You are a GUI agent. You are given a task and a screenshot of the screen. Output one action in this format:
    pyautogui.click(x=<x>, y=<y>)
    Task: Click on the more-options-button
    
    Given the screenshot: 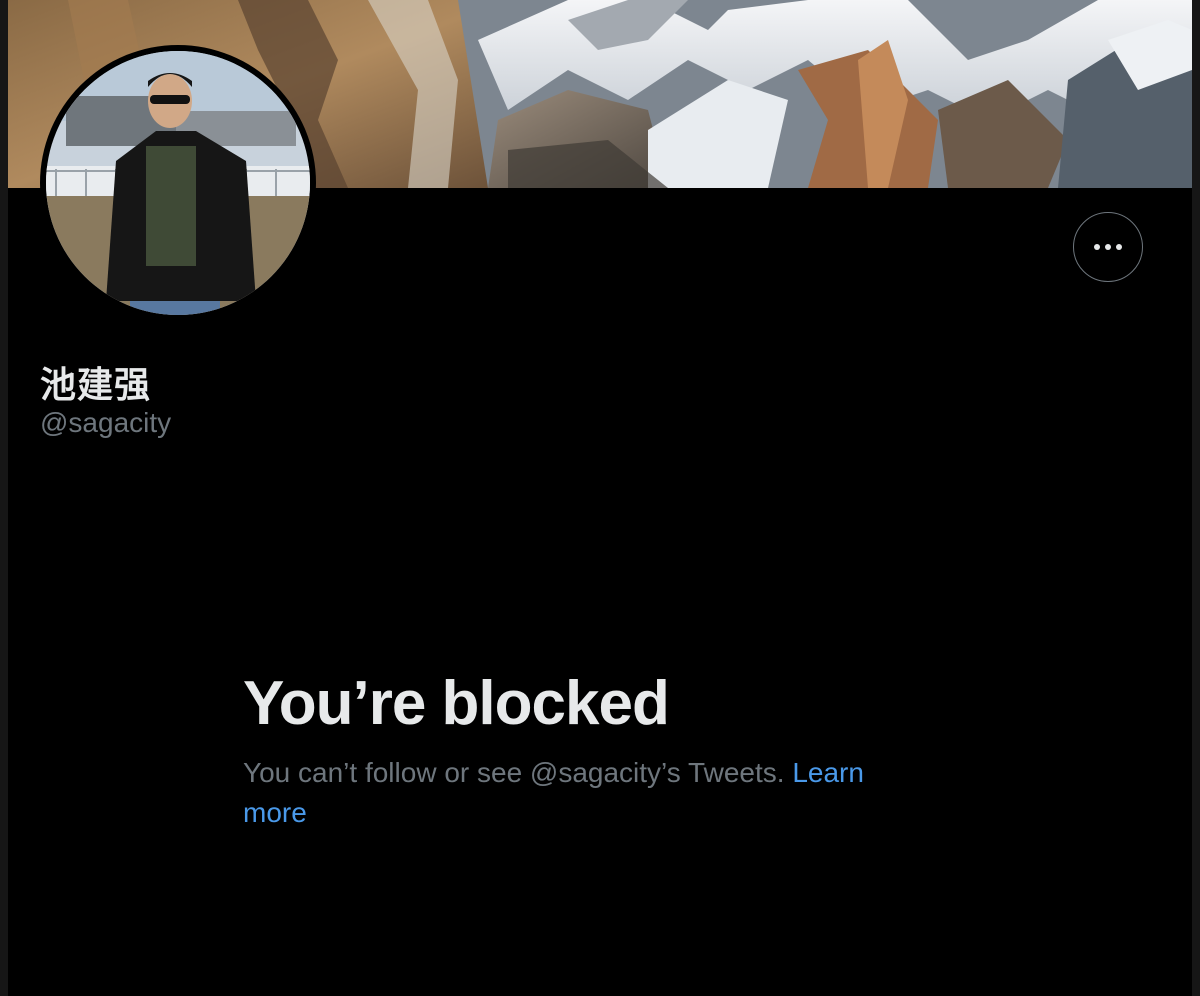 What is the action you would take?
    pyautogui.click(x=1108, y=247)
    